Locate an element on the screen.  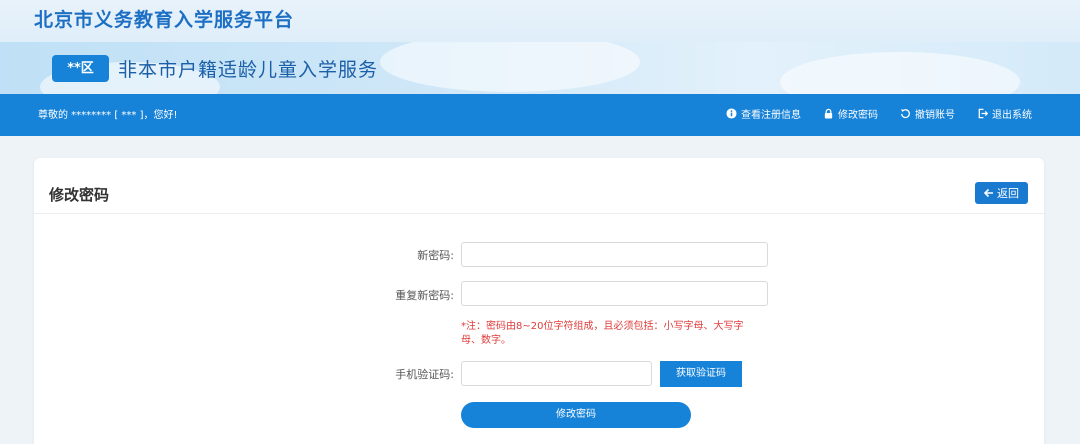
service-title: 非本市户籍适龄儿童入学服务 is located at coordinates (248, 70).